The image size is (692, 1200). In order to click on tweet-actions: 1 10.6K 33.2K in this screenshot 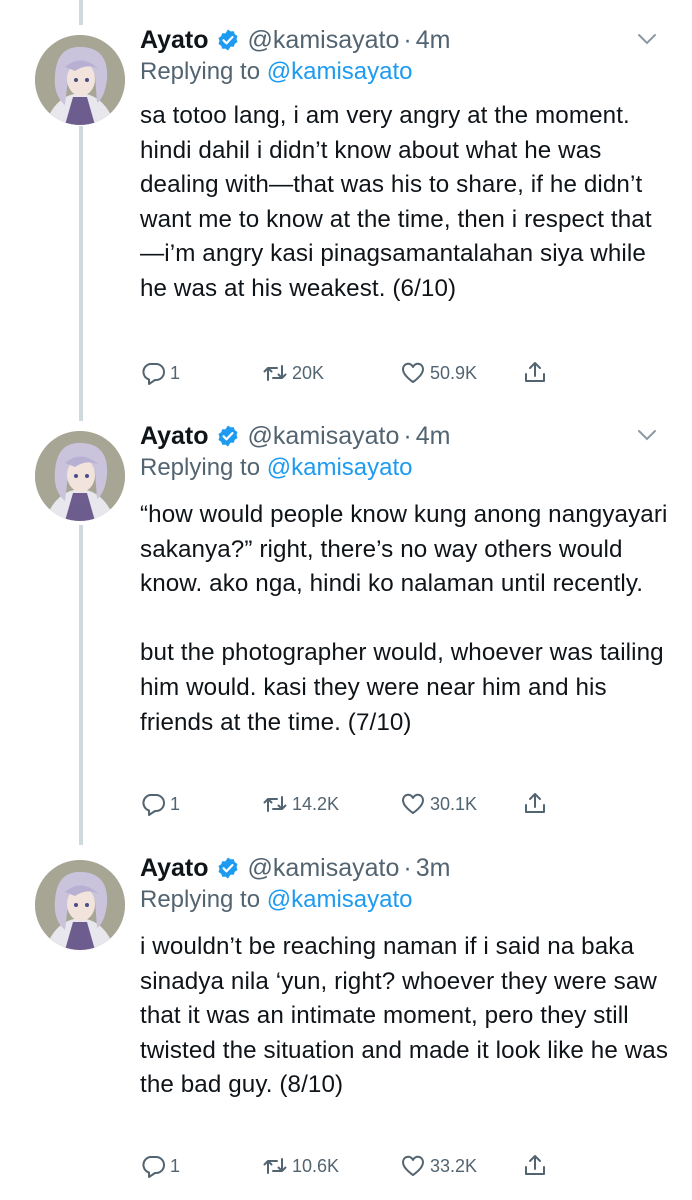, I will do `click(350, 1166)`.